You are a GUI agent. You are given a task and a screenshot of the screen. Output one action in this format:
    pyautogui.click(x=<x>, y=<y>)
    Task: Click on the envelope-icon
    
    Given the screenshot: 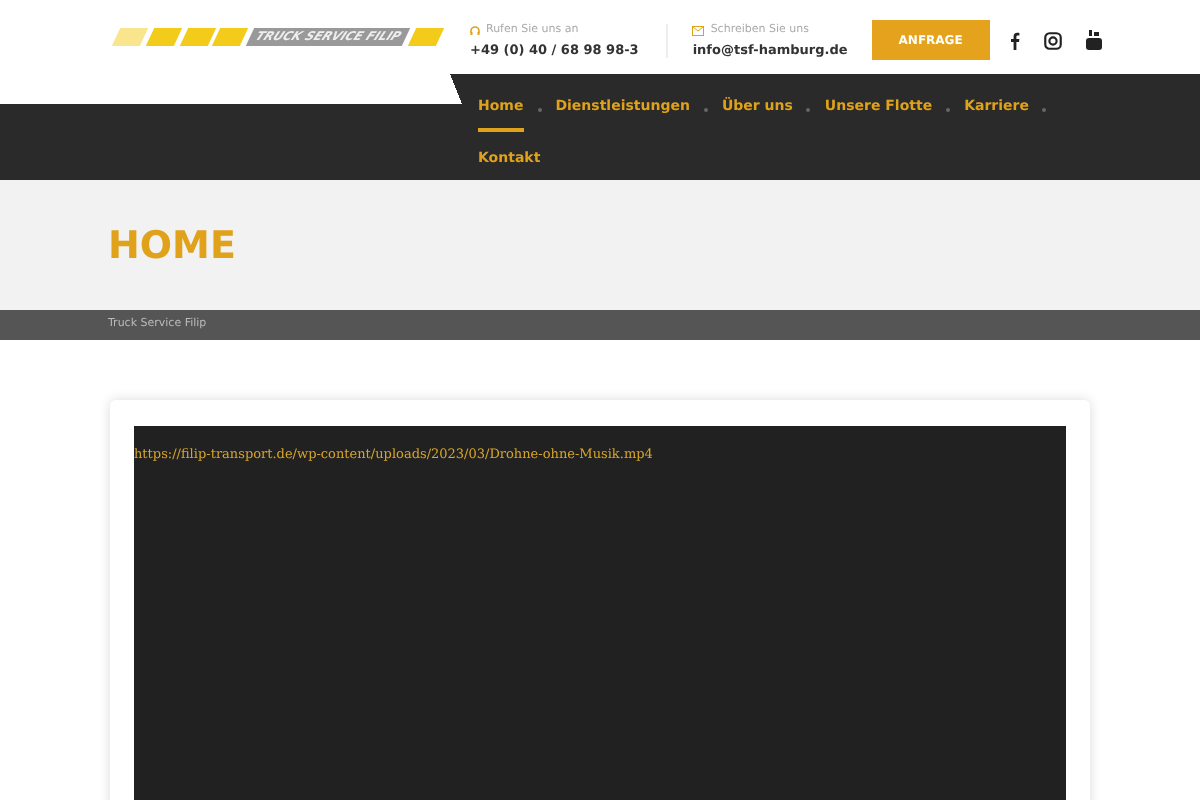 What is the action you would take?
    pyautogui.click(x=698, y=30)
    